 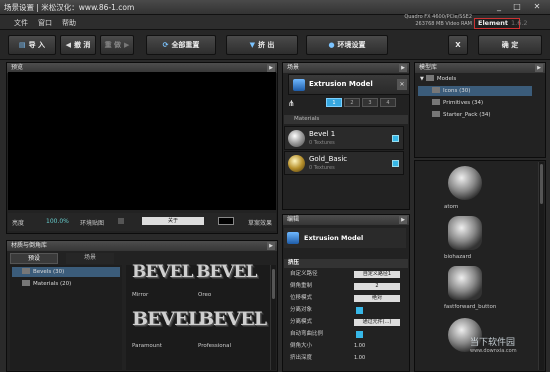 What do you see at coordinates (377, 298) in the screenshot?
I see `prop-value-field: 绝对` at bounding box center [377, 298].